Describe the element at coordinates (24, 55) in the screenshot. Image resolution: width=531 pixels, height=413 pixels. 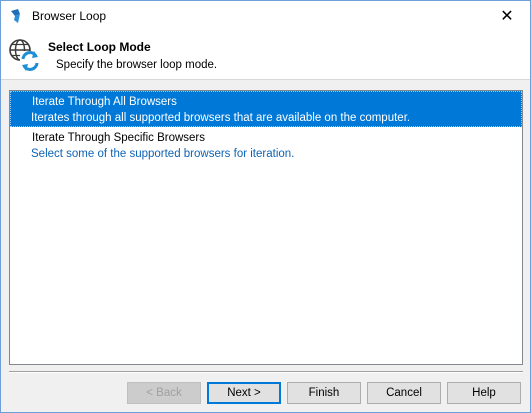
I see `globe-refresh-icon` at that location.